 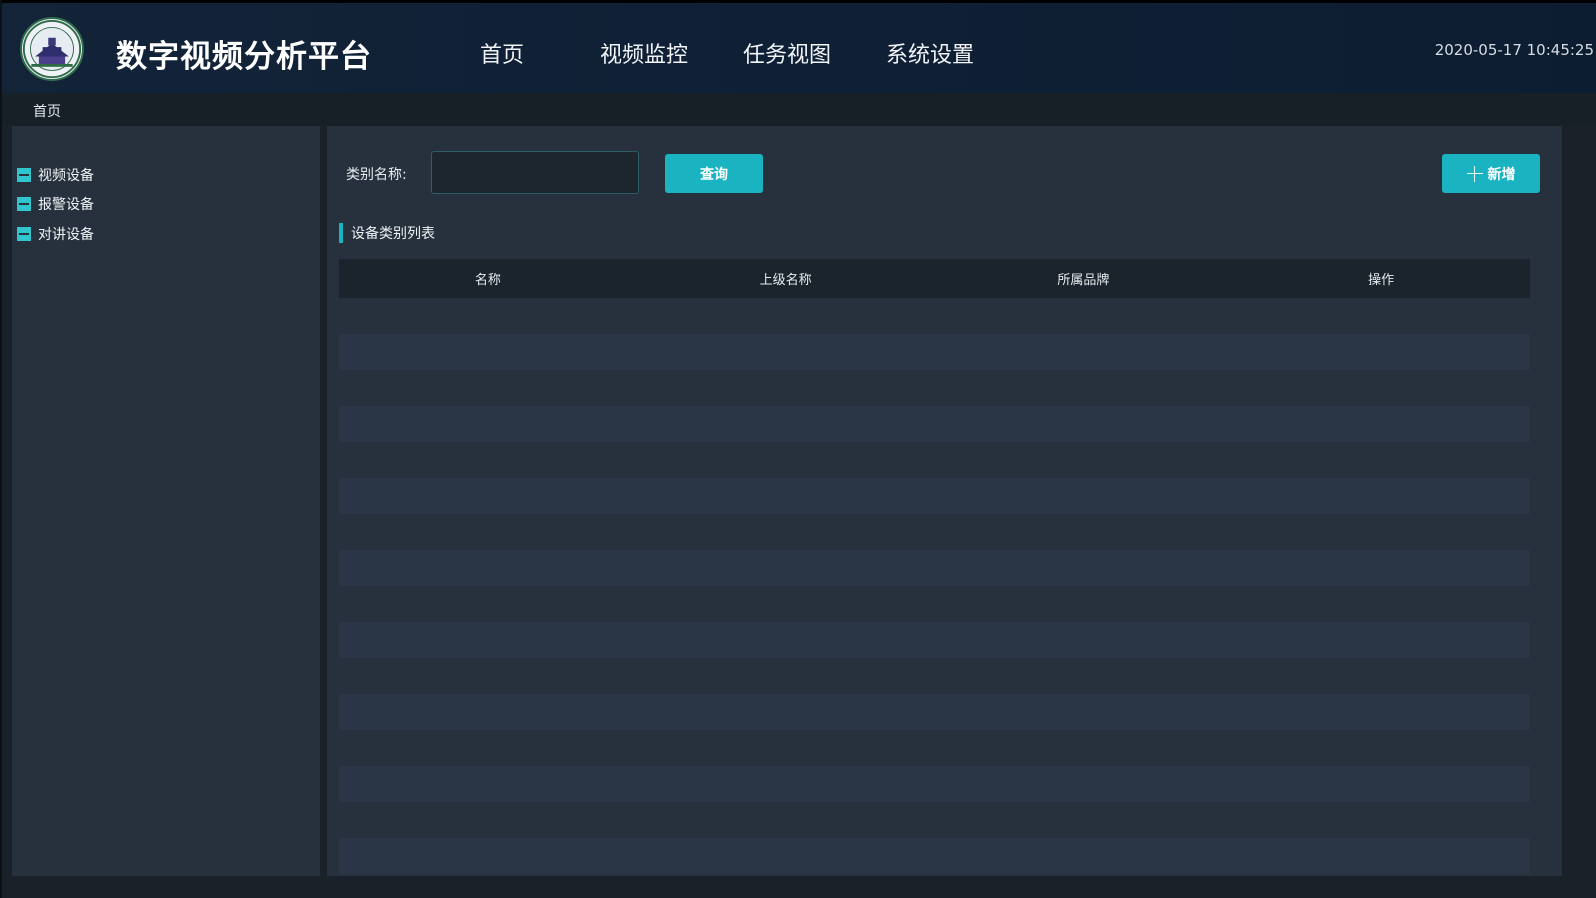 What do you see at coordinates (66, 235) in the screenshot?
I see `tree-item-label: 对讲设备` at bounding box center [66, 235].